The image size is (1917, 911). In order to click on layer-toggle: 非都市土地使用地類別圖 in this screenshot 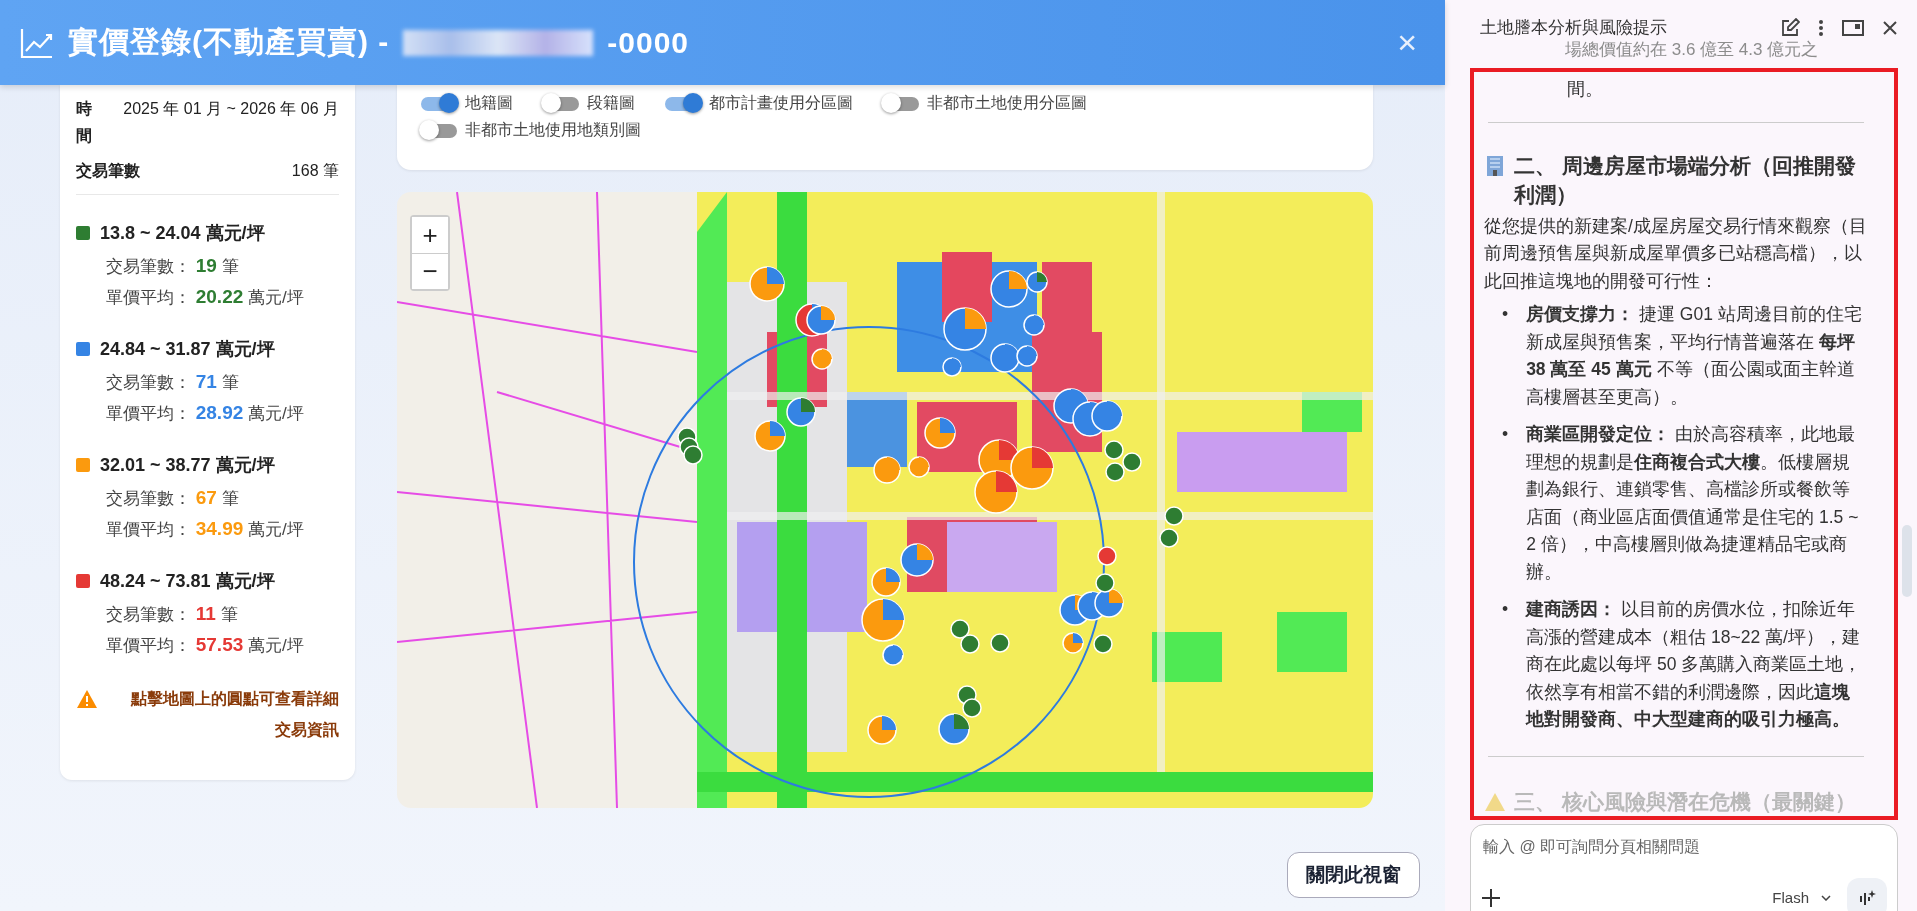, I will do `click(531, 130)`.